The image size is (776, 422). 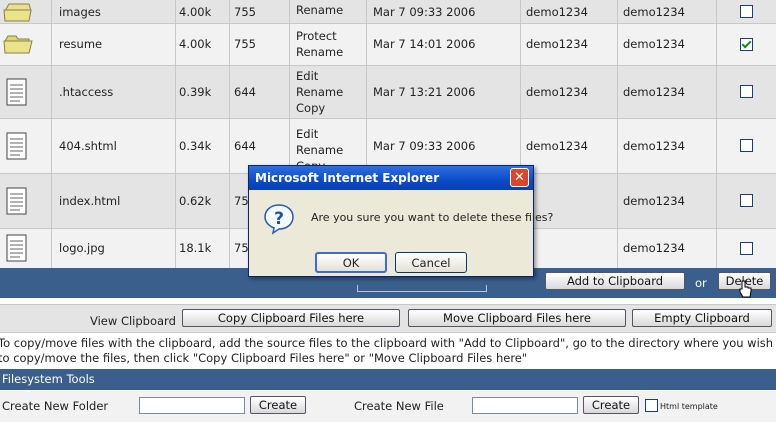 I want to click on file-op-link: Copy, so click(x=310, y=108).